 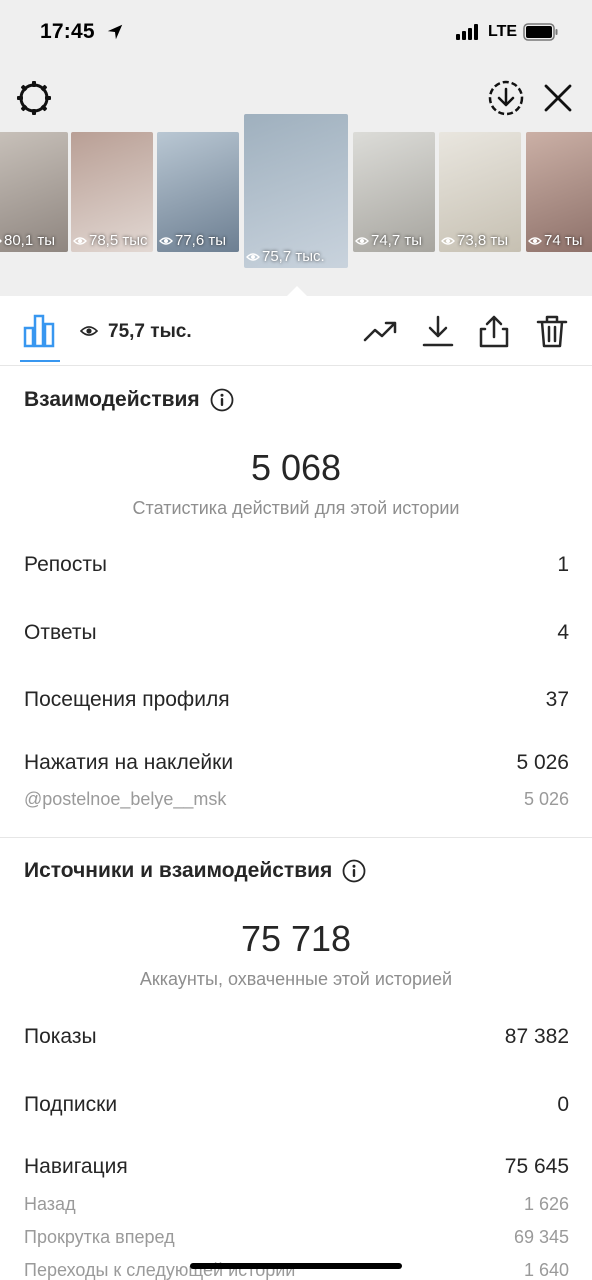 What do you see at coordinates (380, 331) in the screenshot?
I see `trending-up-icon` at bounding box center [380, 331].